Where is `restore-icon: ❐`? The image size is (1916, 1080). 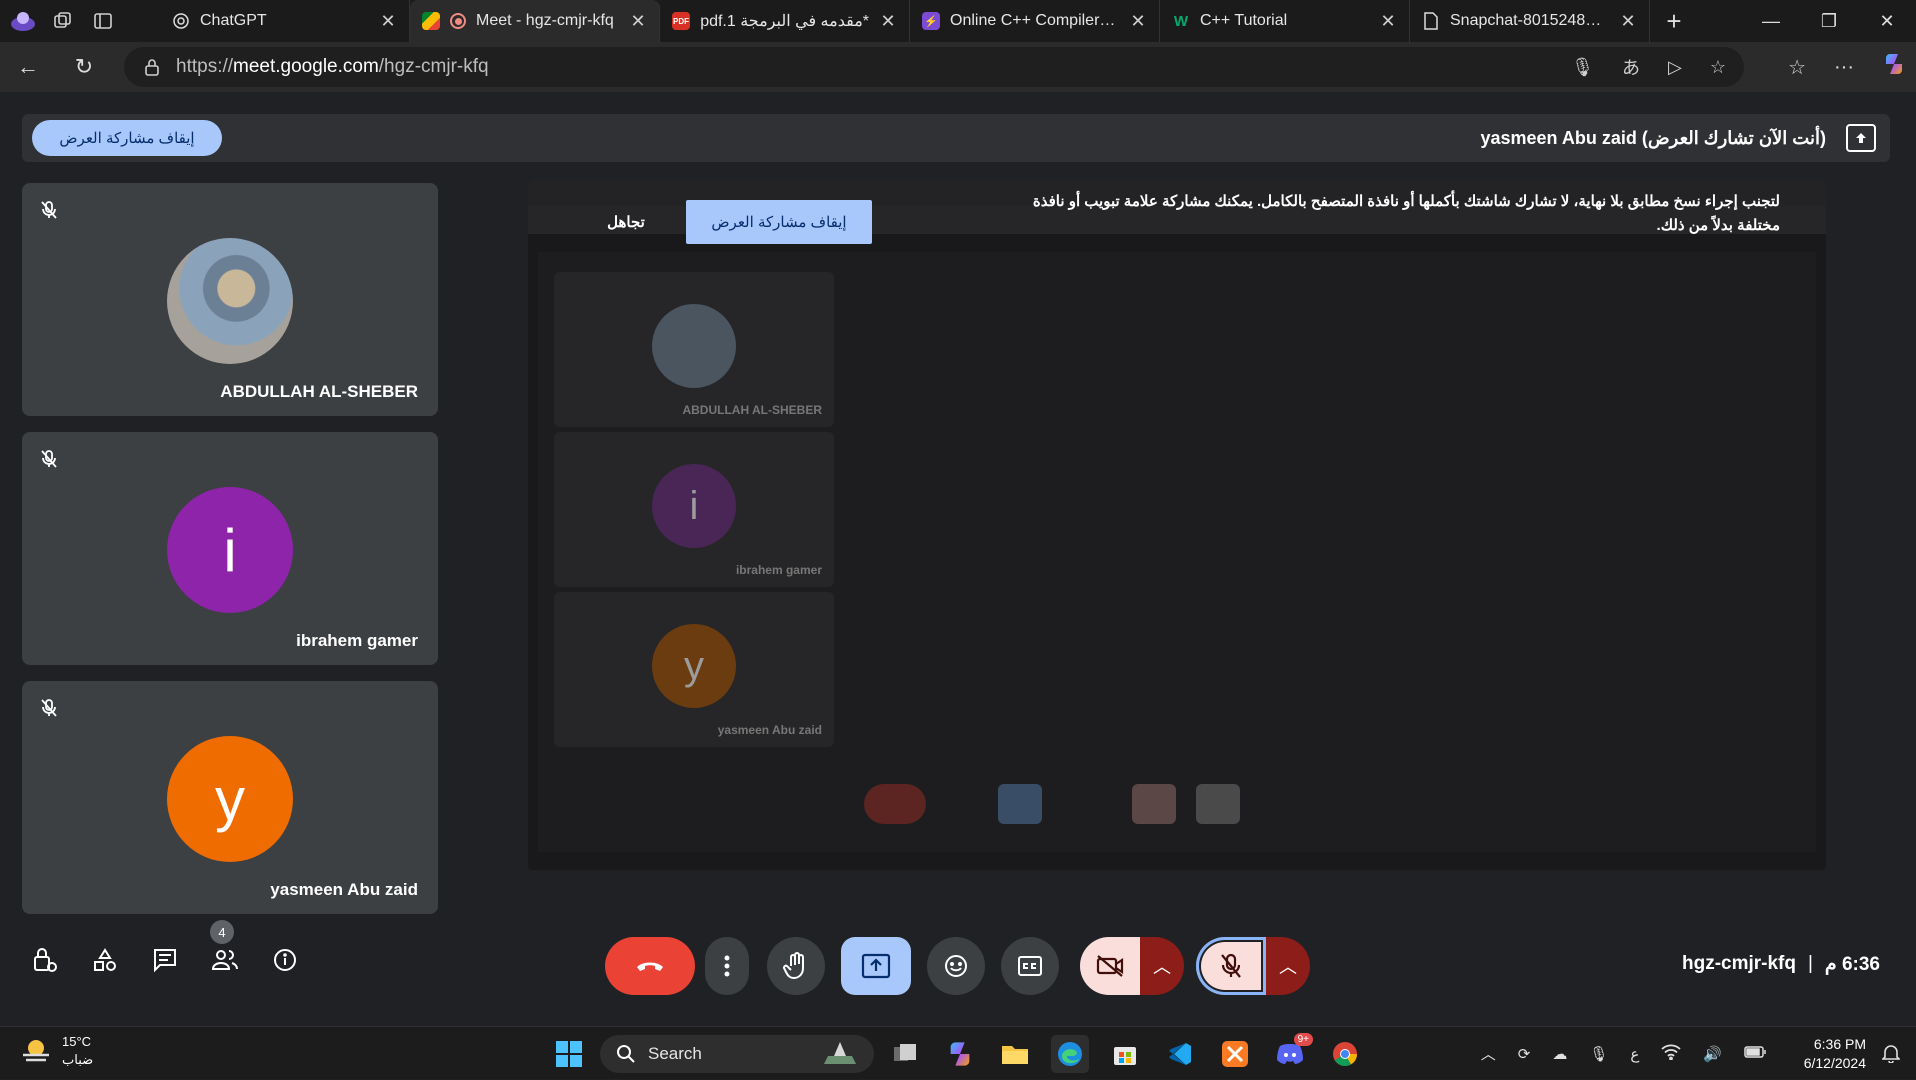 restore-icon: ❐ is located at coordinates (1829, 21).